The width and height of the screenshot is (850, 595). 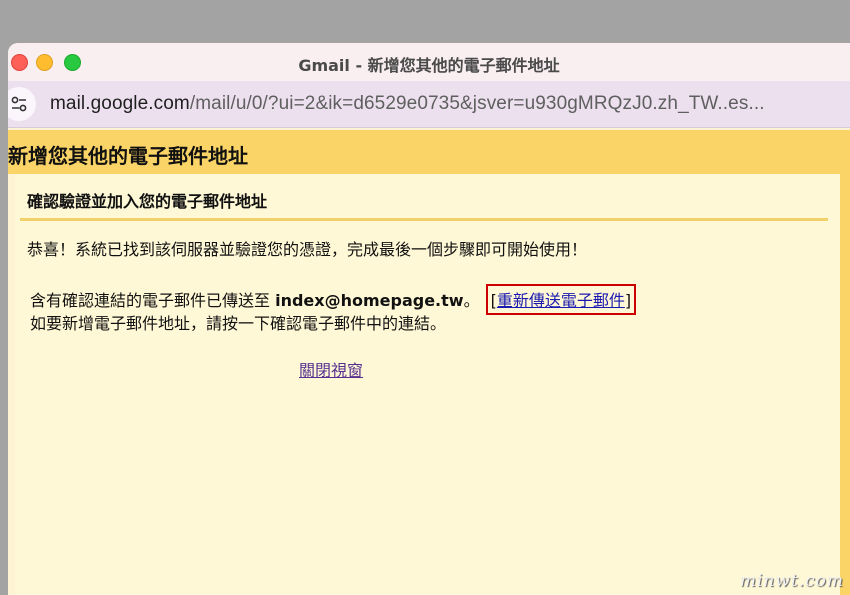 I want to click on divider, so click(x=424, y=219).